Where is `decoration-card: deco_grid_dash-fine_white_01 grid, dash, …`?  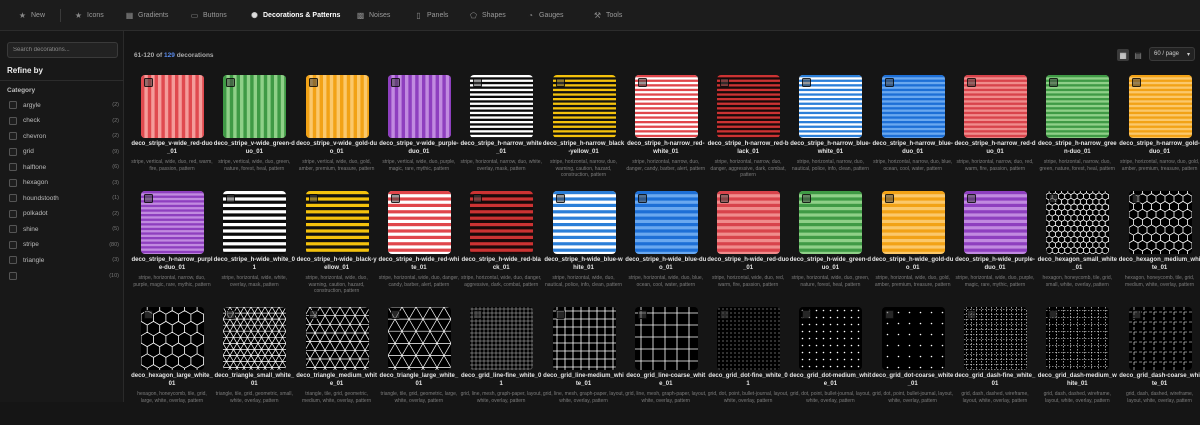
decoration-card: deco_grid_dash-fine_white_01 grid, dash, … is located at coordinates (995, 366).